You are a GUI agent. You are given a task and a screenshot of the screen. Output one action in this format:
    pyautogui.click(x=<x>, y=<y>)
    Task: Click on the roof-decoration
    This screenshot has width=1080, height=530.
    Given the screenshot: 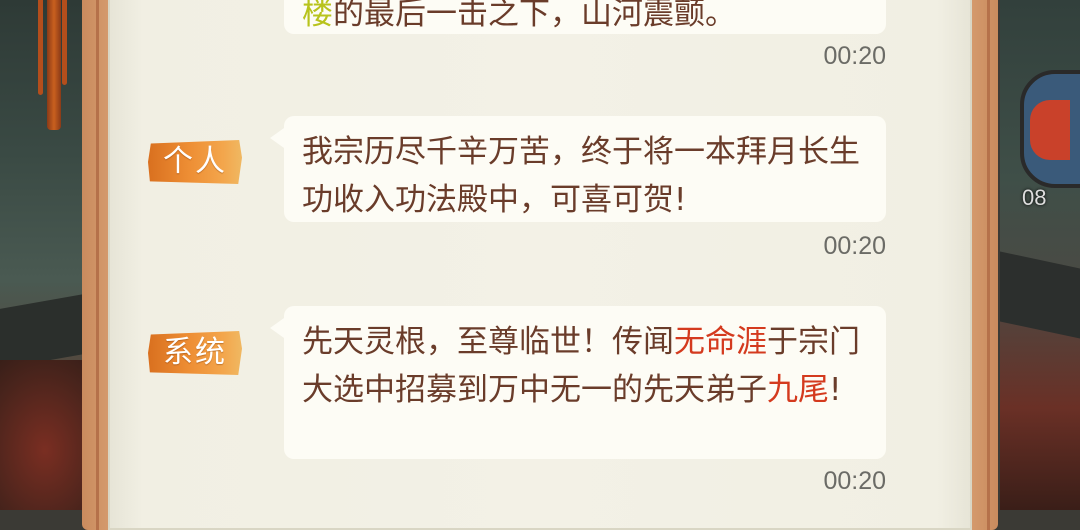 What is the action you would take?
    pyautogui.click(x=1040, y=295)
    